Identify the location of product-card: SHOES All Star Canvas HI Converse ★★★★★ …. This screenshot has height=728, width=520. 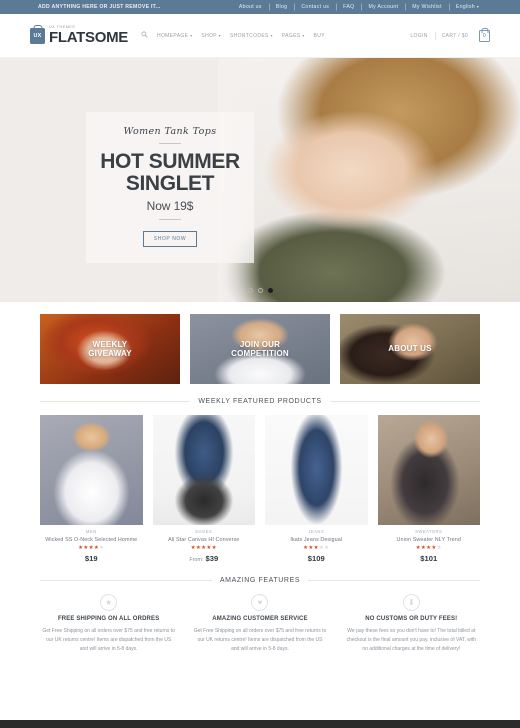
(204, 489).